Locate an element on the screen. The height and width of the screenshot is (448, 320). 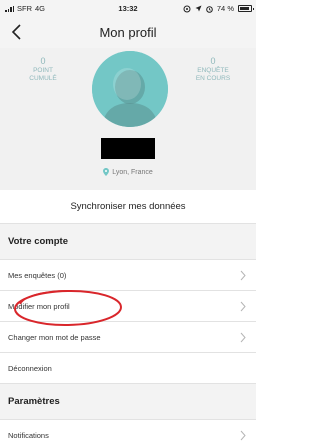
location-label: Lyon, France is located at coordinates (132, 172).